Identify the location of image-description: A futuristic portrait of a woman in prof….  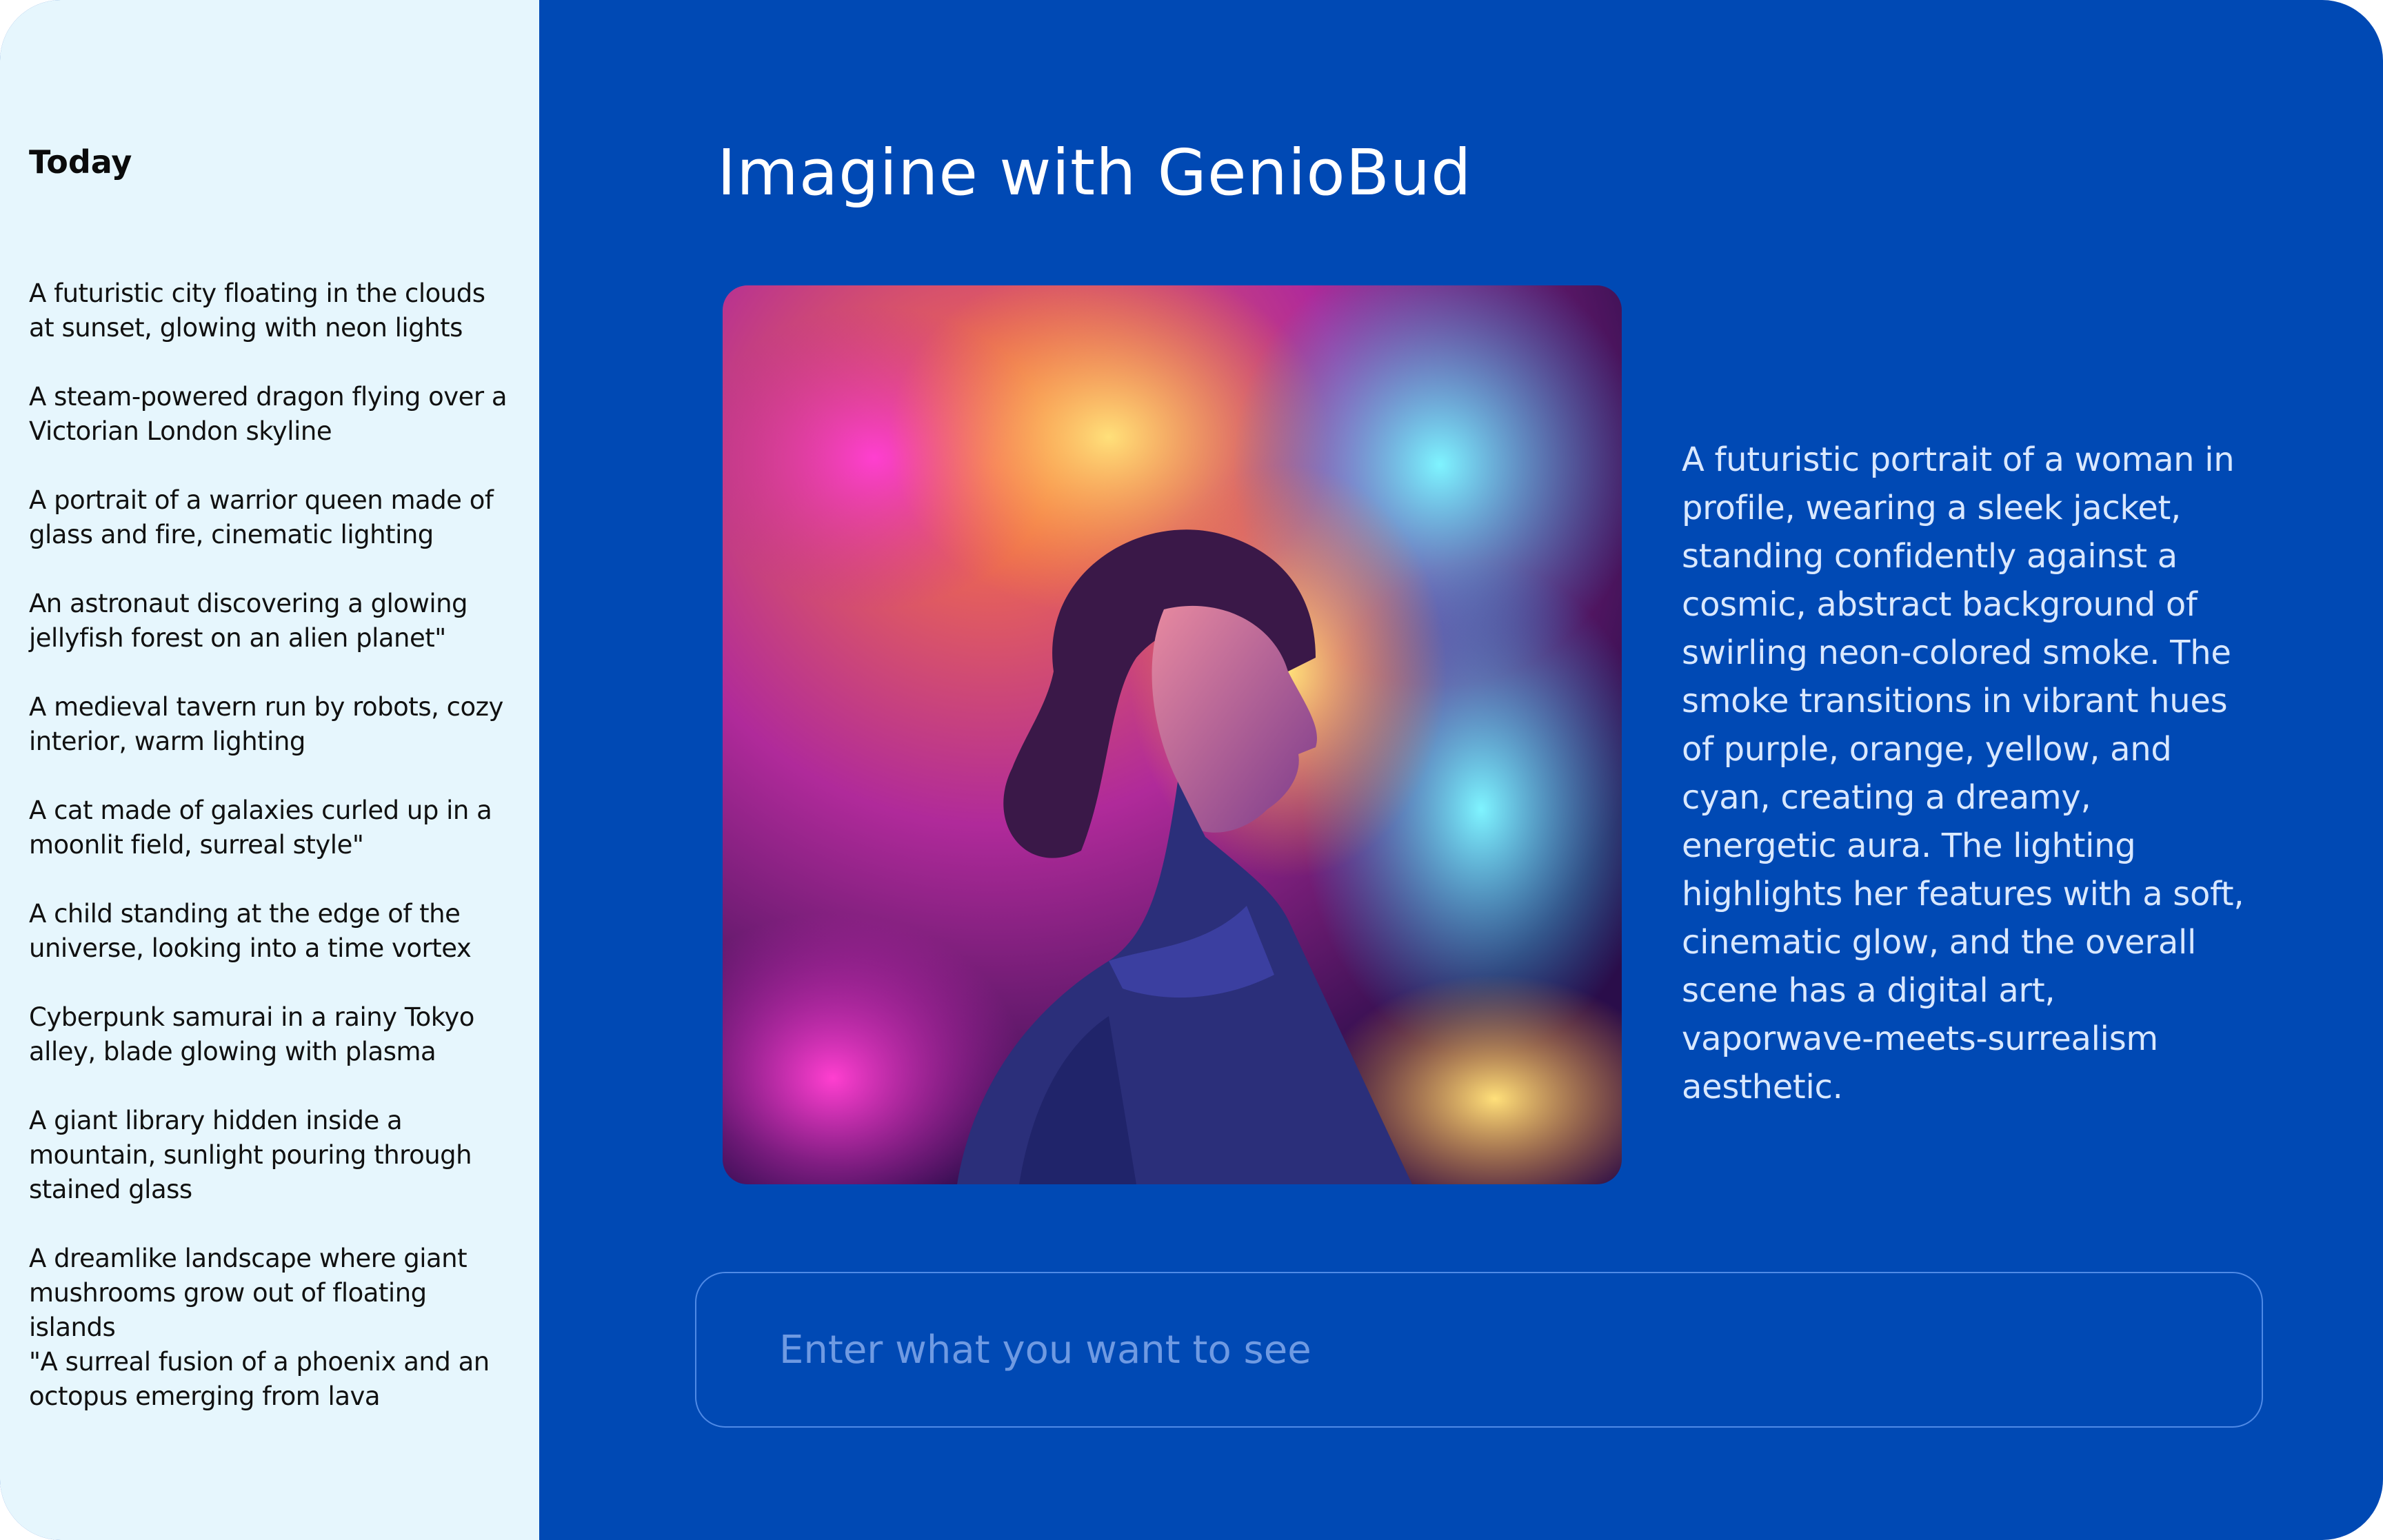
(1963, 773).